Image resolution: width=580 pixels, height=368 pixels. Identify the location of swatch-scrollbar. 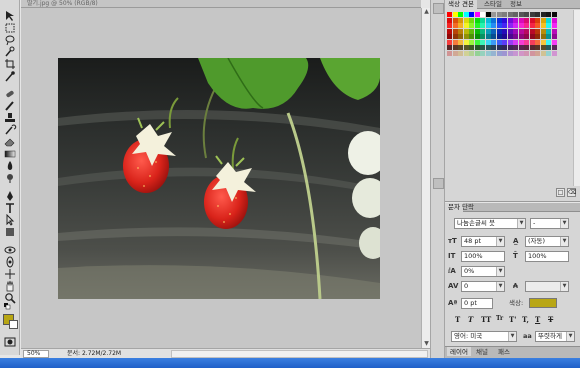
(576, 98).